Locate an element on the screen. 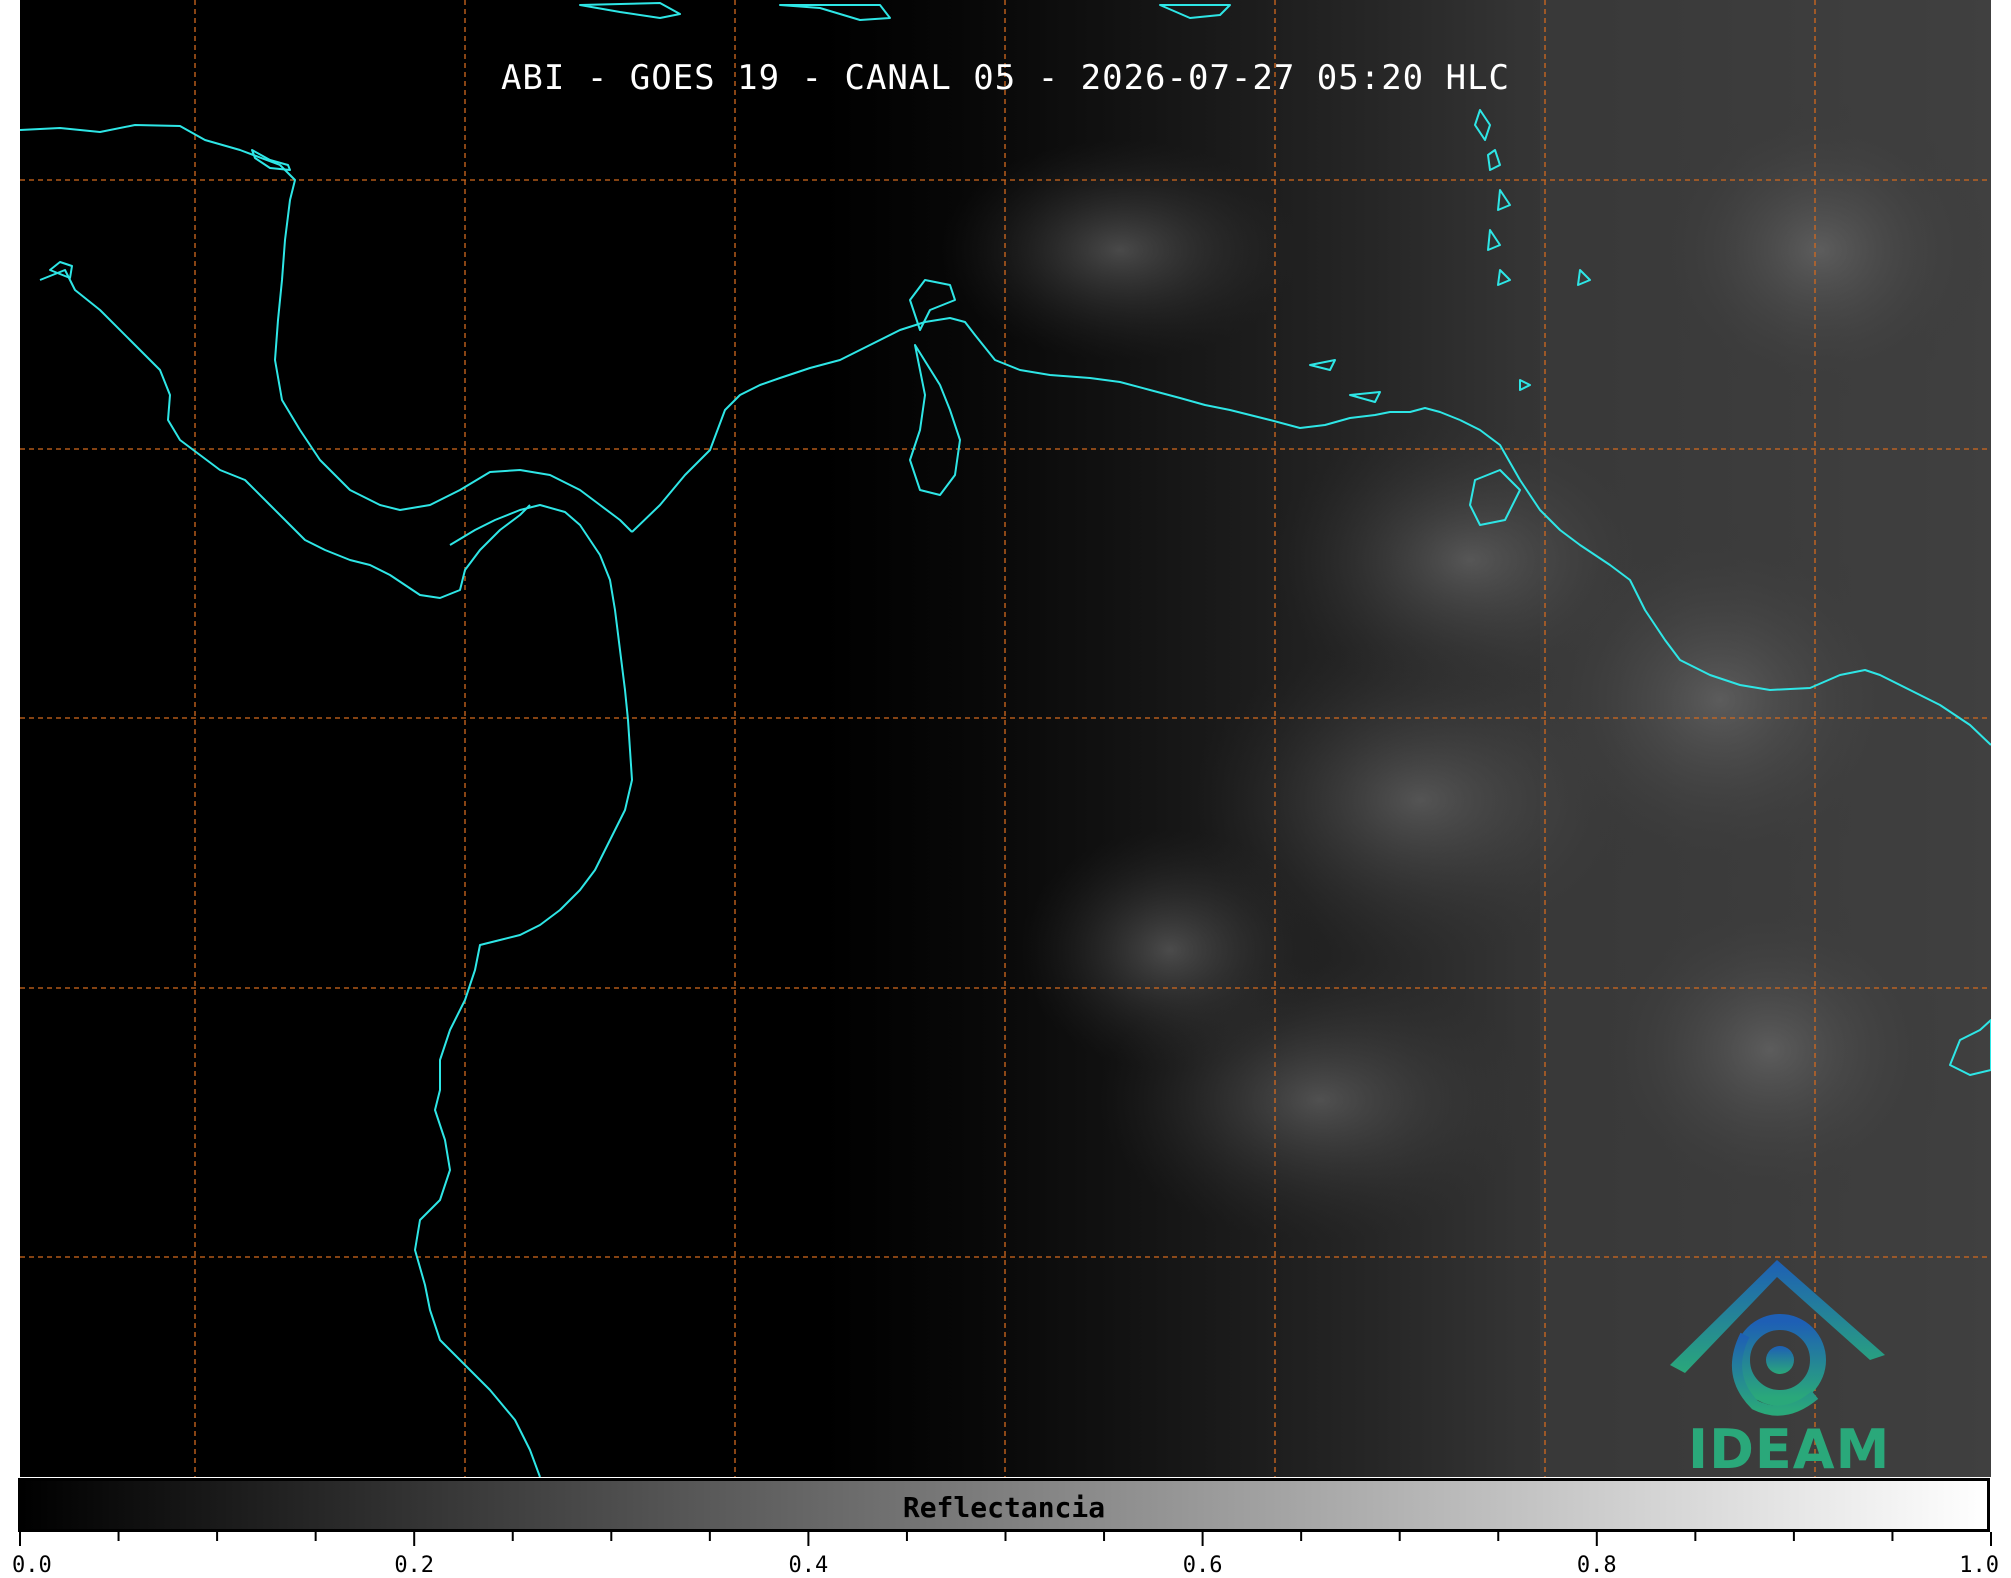 The width and height of the screenshot is (2011, 1578). colorbar-tick-label: 0.2 is located at coordinates (414, 1565).